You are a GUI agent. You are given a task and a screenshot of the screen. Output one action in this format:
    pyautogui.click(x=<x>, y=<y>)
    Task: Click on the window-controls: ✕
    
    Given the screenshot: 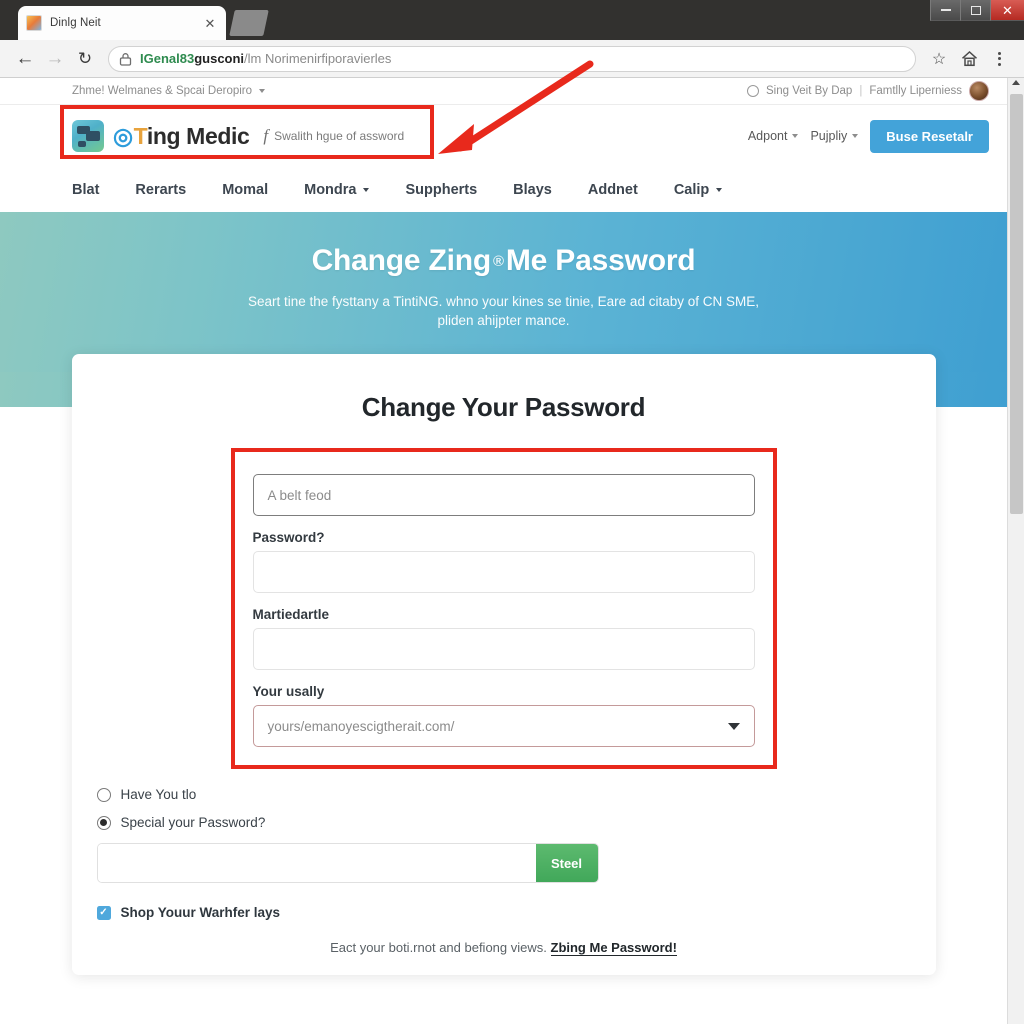 What is the action you would take?
    pyautogui.click(x=977, y=11)
    